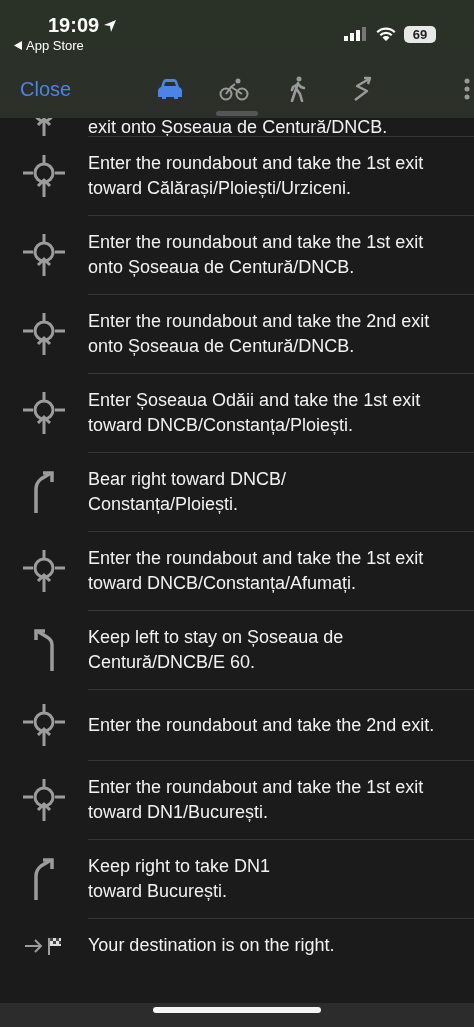 This screenshot has height=1027, width=474. I want to click on close-button: Close, so click(46, 89).